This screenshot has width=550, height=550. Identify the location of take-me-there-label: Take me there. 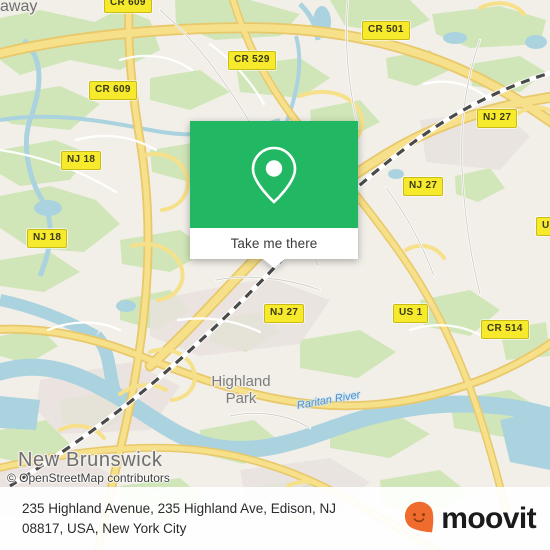
(274, 243).